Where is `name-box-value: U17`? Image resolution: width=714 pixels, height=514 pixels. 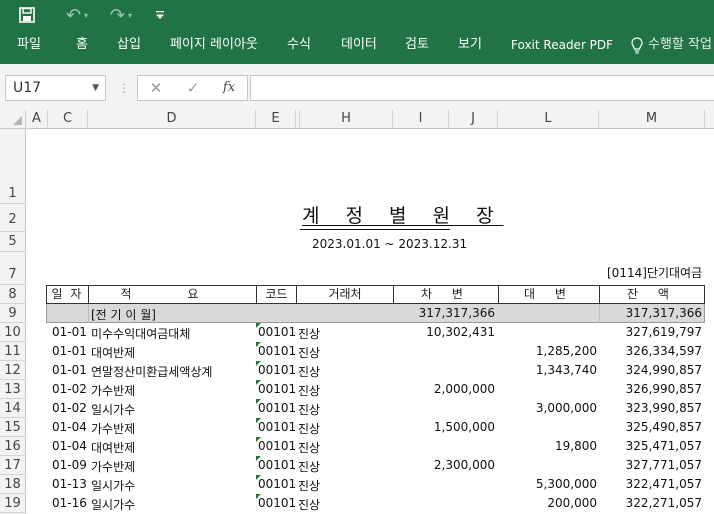
name-box-value: U17 is located at coordinates (27, 88).